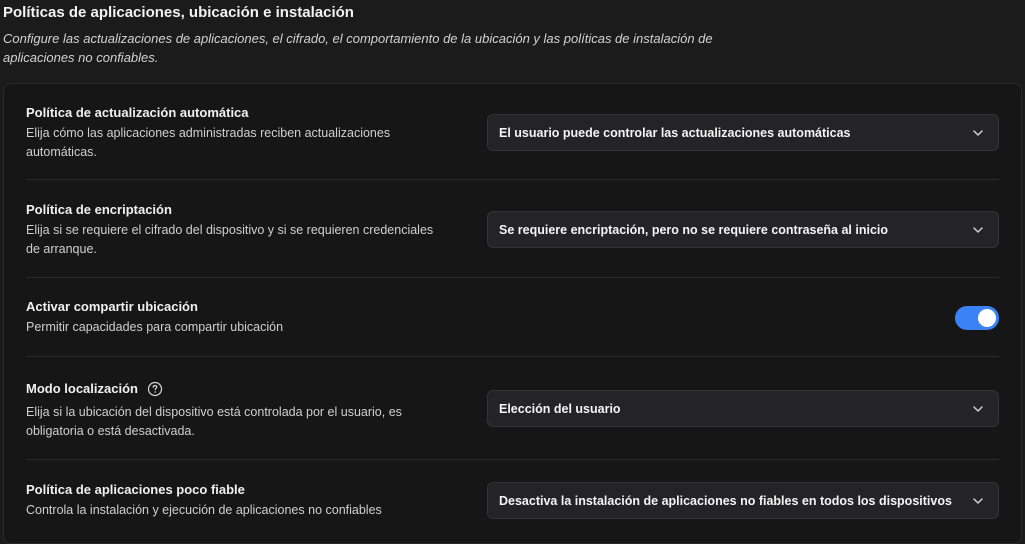  What do you see at coordinates (82, 388) in the screenshot?
I see `location-mode-label: Modo localización` at bounding box center [82, 388].